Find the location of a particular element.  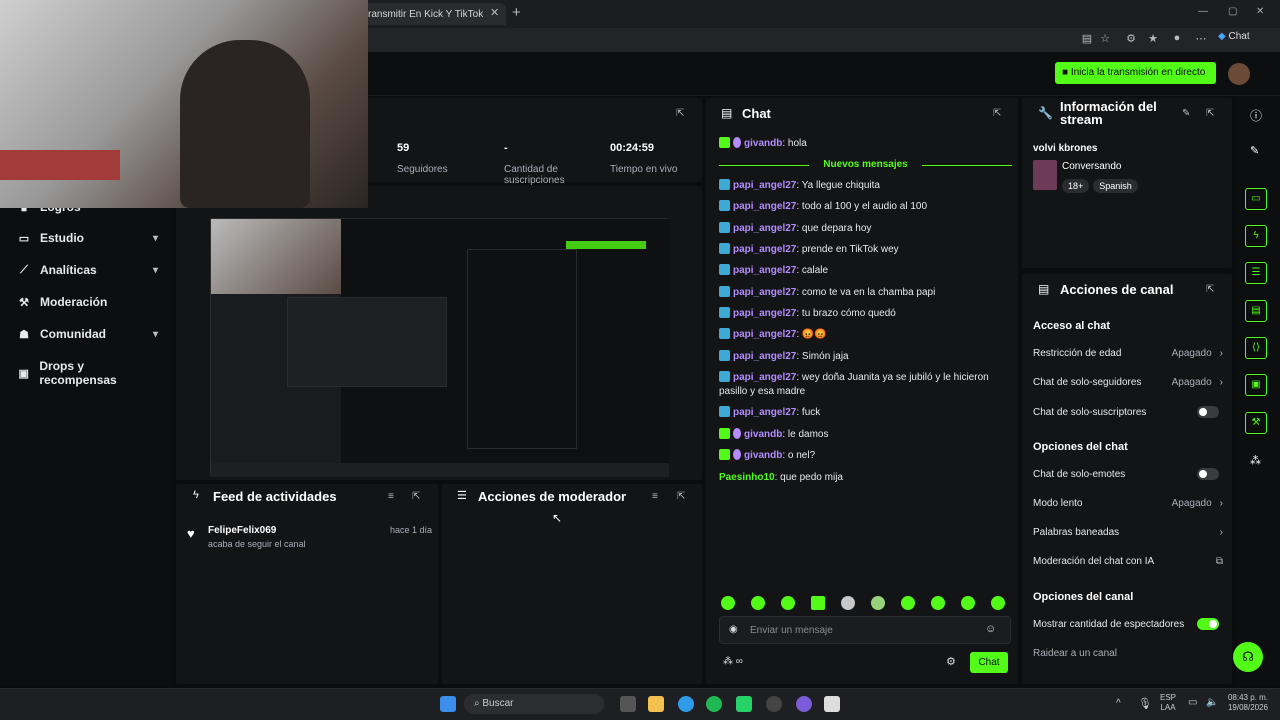

user-avatar is located at coordinates (1239, 74).